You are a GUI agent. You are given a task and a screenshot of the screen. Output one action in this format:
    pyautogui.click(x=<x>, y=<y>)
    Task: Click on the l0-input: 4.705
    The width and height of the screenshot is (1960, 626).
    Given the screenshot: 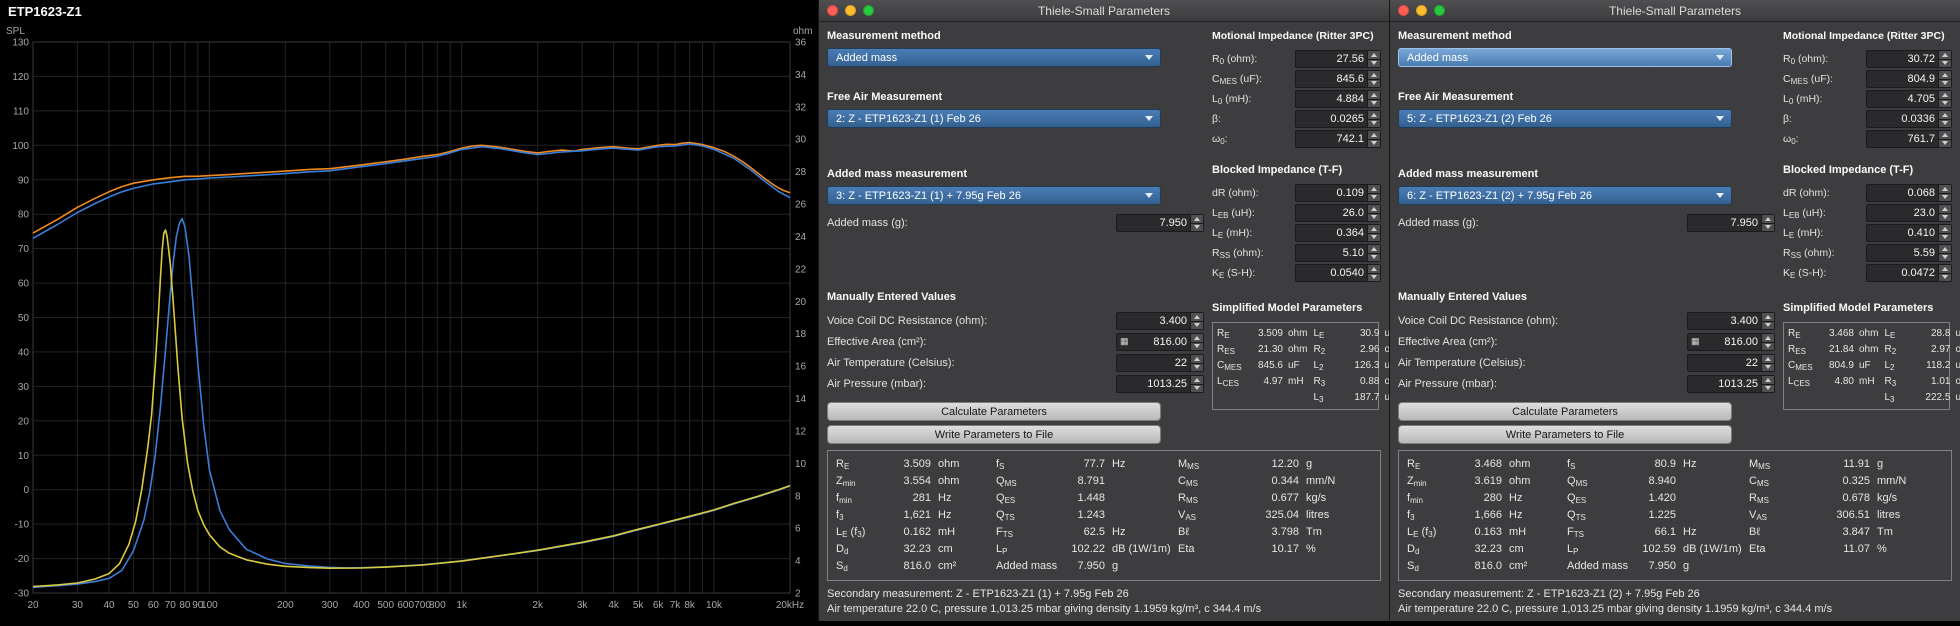 What is the action you would take?
    pyautogui.click(x=1909, y=99)
    